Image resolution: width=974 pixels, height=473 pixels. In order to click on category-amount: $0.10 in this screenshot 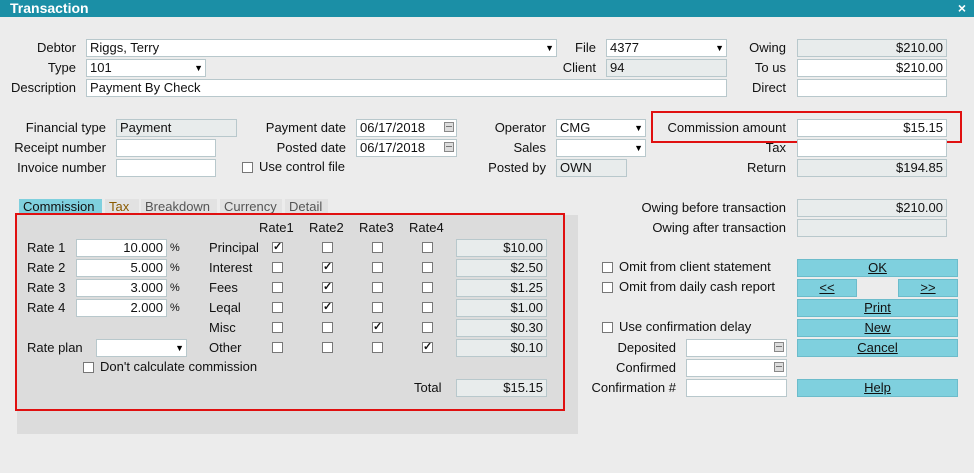, I will do `click(501, 348)`.